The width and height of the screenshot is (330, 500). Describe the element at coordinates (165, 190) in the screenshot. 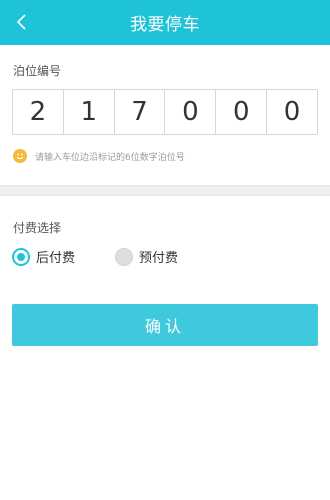

I see `section-divider` at that location.